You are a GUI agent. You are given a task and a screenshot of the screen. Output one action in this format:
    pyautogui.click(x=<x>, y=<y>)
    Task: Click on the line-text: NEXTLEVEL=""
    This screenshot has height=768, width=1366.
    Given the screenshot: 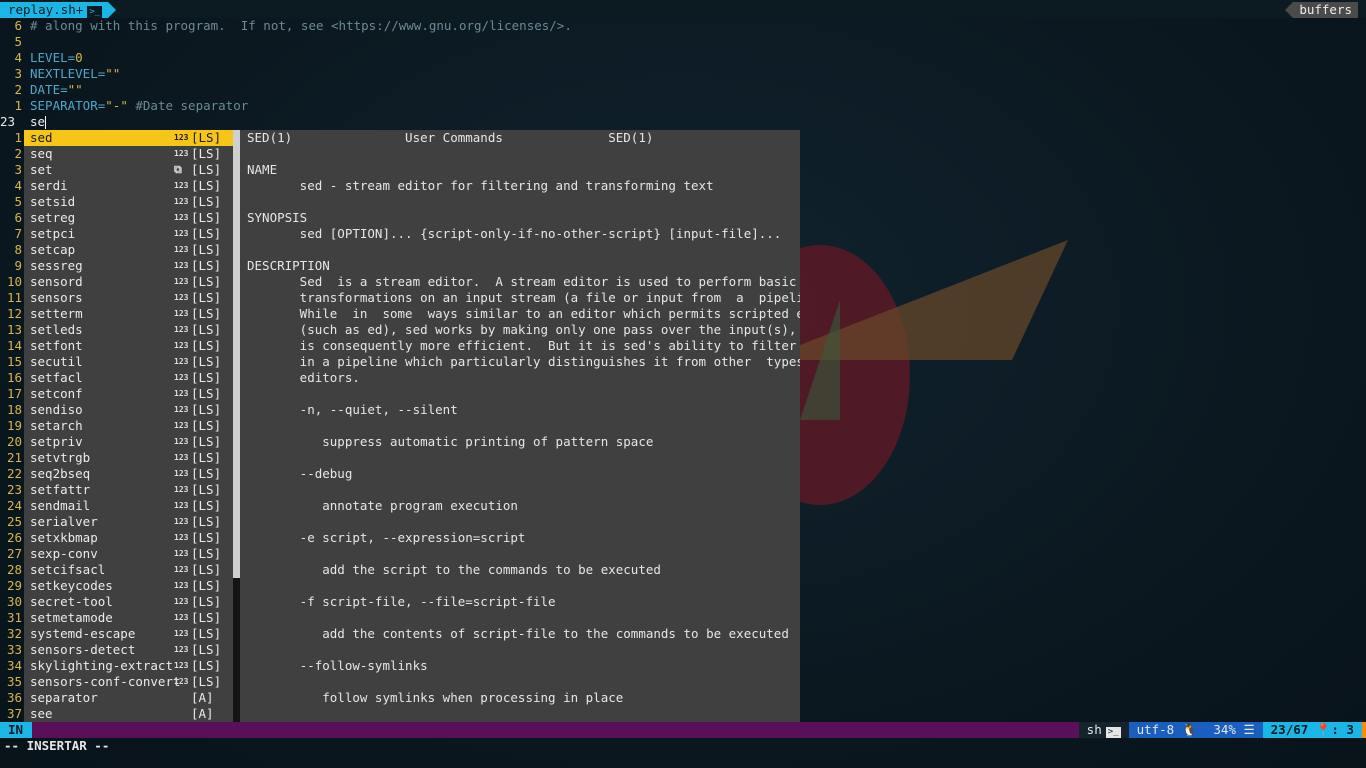 What is the action you would take?
    pyautogui.click(x=75, y=73)
    